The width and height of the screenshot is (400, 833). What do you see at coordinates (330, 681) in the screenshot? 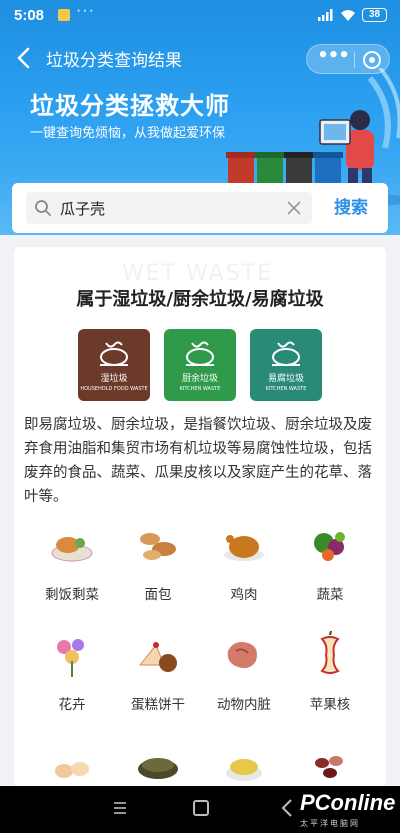
I see `example-item: 苹果核` at bounding box center [330, 681].